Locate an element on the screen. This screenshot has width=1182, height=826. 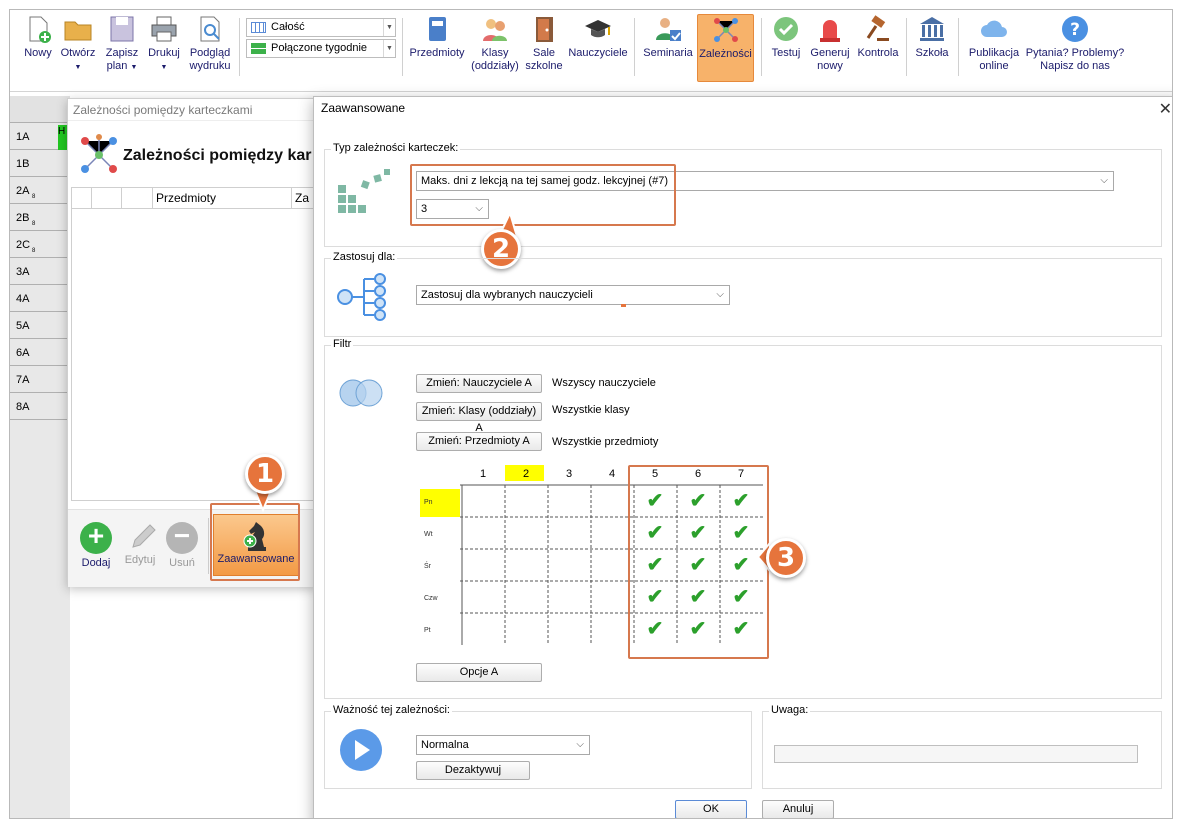
weeks-icon is located at coordinates (258, 48).